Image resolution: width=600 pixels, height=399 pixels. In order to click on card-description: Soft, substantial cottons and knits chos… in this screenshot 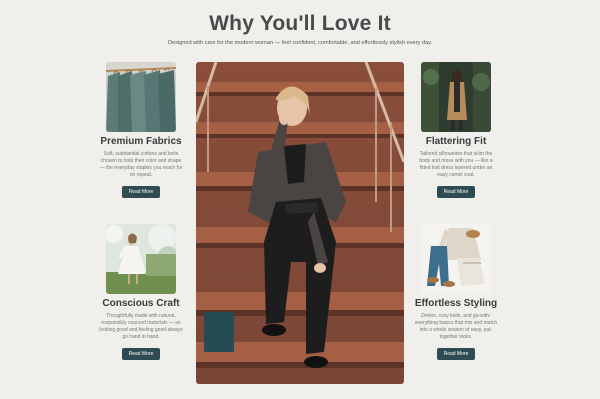, I will do `click(141, 164)`.